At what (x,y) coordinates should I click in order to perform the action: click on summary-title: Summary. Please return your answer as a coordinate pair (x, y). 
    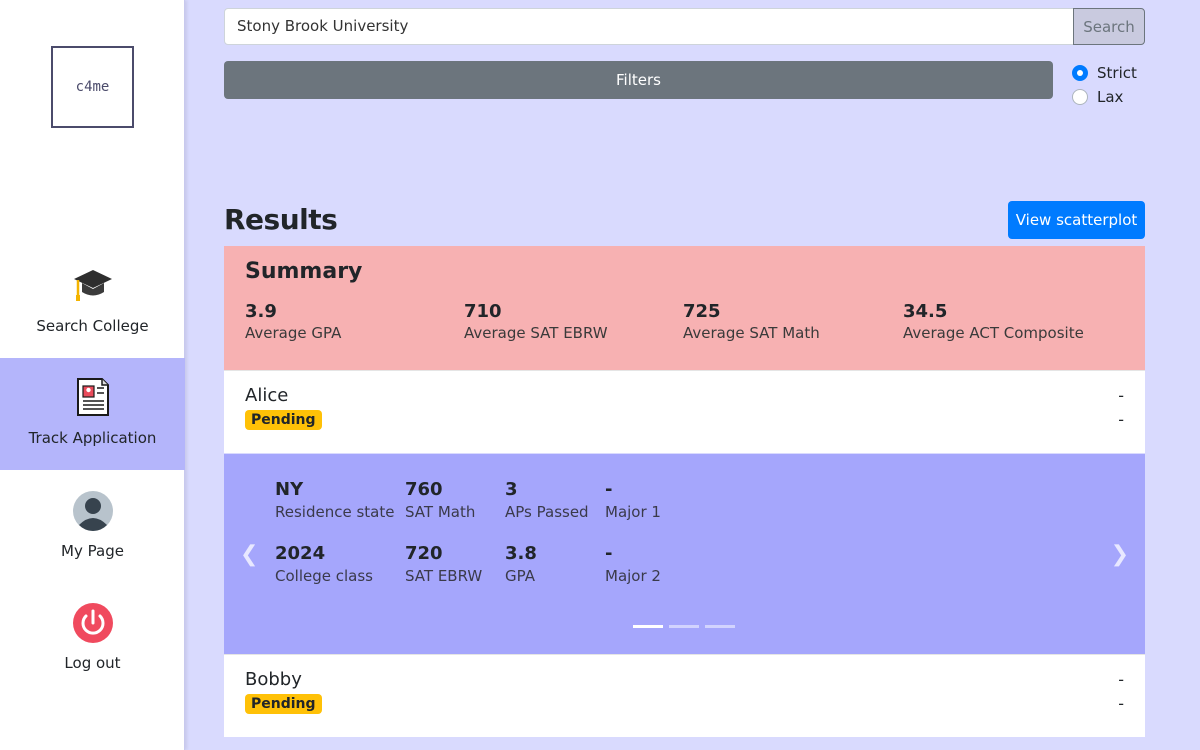
    Looking at the image, I should click on (304, 271).